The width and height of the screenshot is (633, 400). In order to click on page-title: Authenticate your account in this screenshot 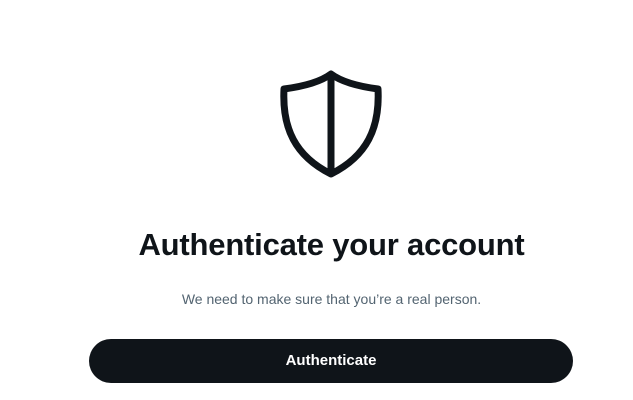, I will do `click(331, 244)`.